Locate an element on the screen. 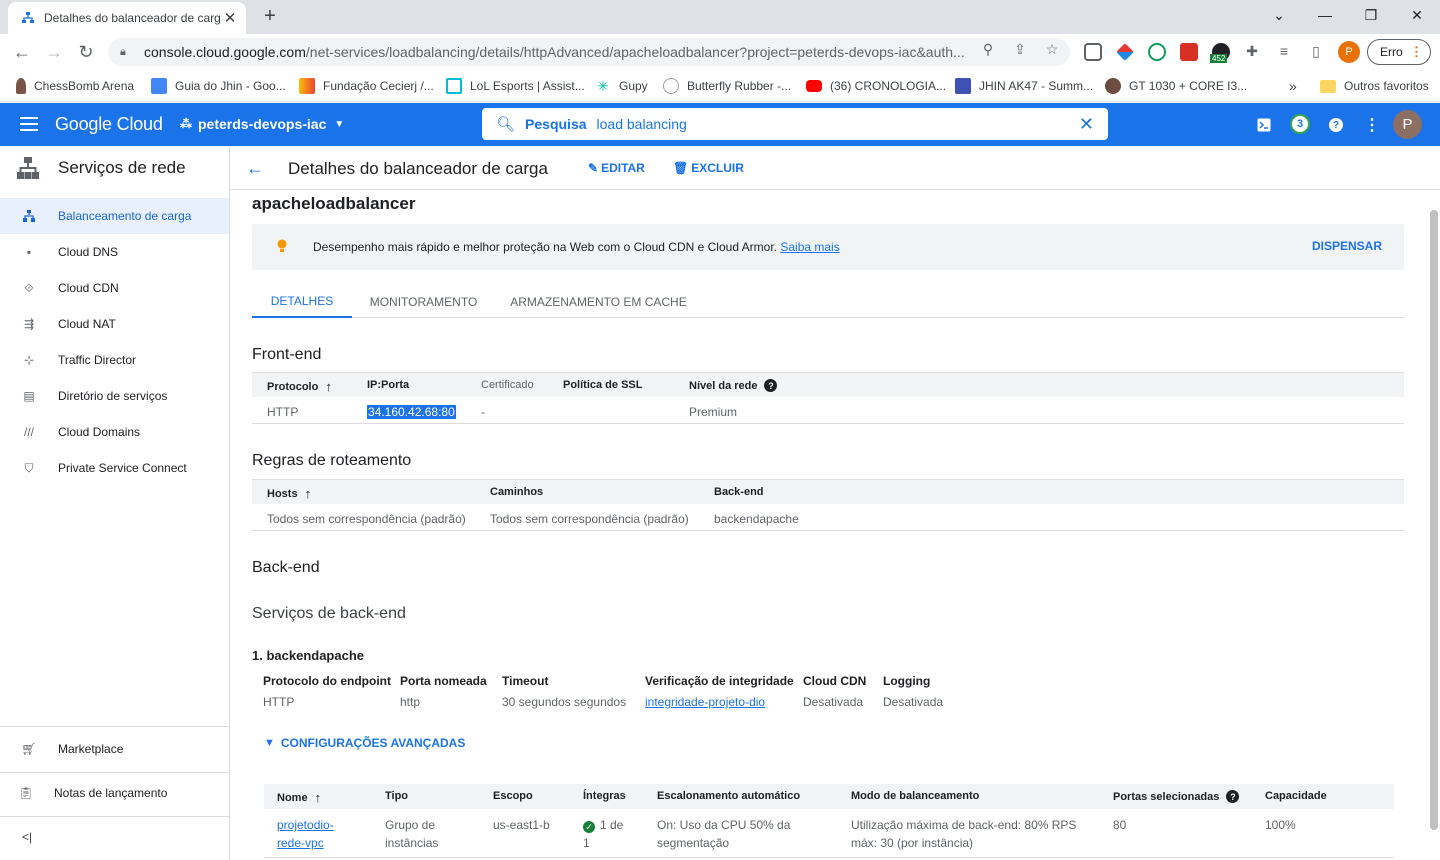 The width and height of the screenshot is (1440, 860). puzzle-extensions-icon: ✚ is located at coordinates (1252, 51).